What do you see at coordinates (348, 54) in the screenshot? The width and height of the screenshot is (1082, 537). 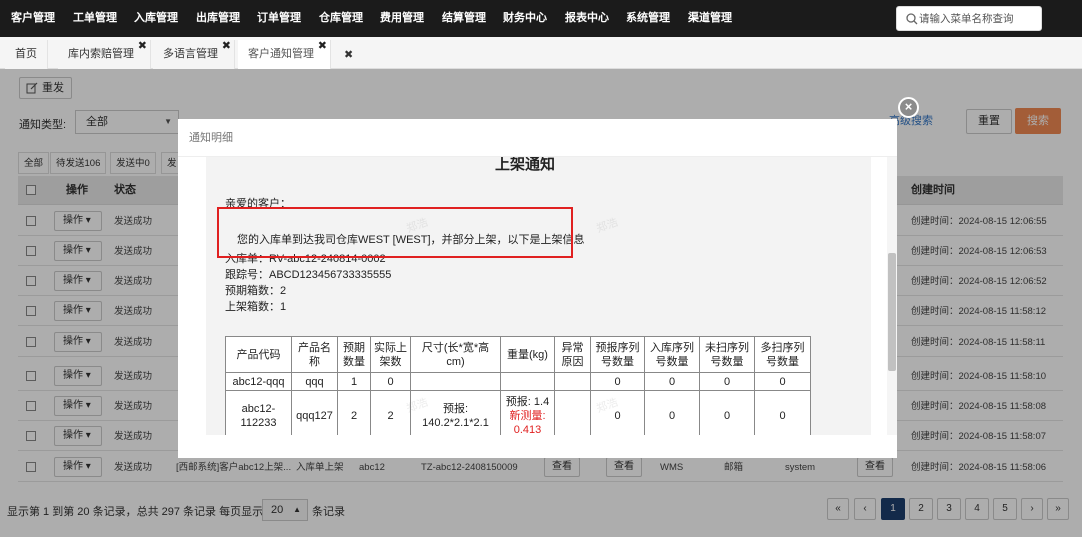 I see `close-all-tabs-icon: ✖` at bounding box center [348, 54].